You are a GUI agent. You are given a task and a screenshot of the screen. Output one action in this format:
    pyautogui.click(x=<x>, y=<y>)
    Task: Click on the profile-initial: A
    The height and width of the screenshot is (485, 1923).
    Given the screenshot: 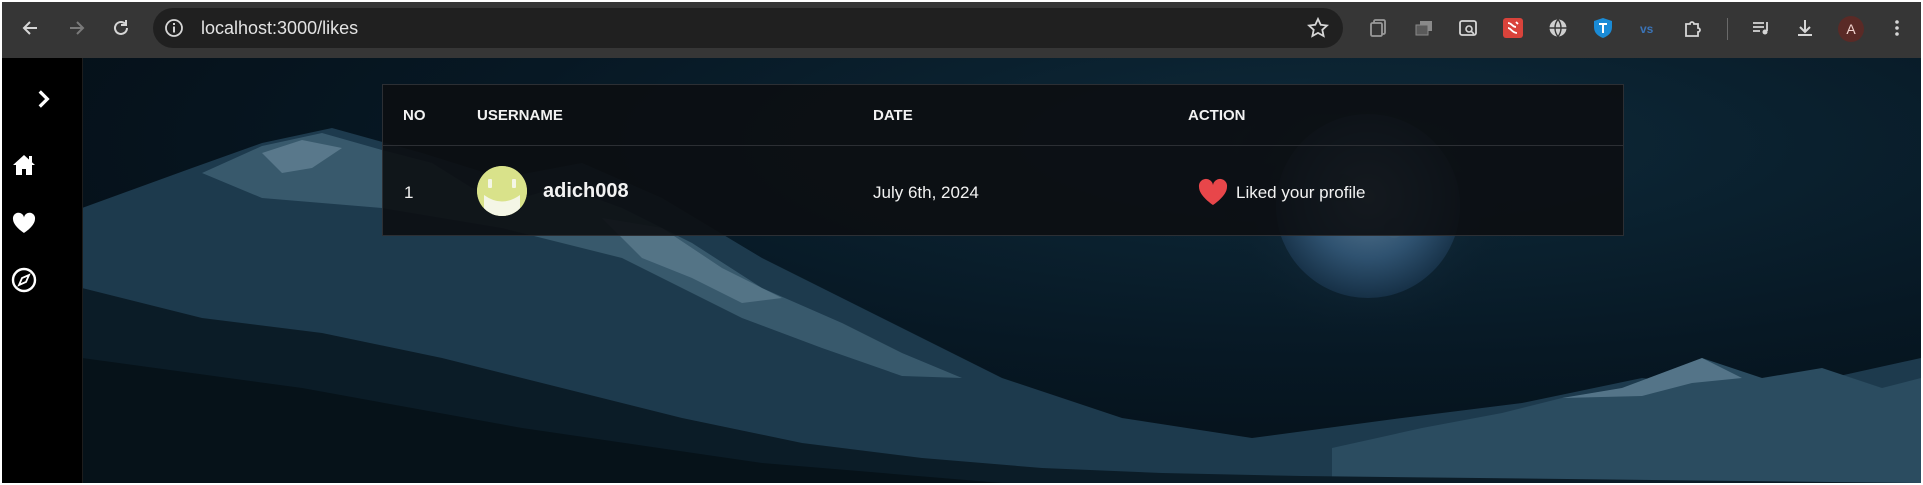 What is the action you would take?
    pyautogui.click(x=1851, y=29)
    